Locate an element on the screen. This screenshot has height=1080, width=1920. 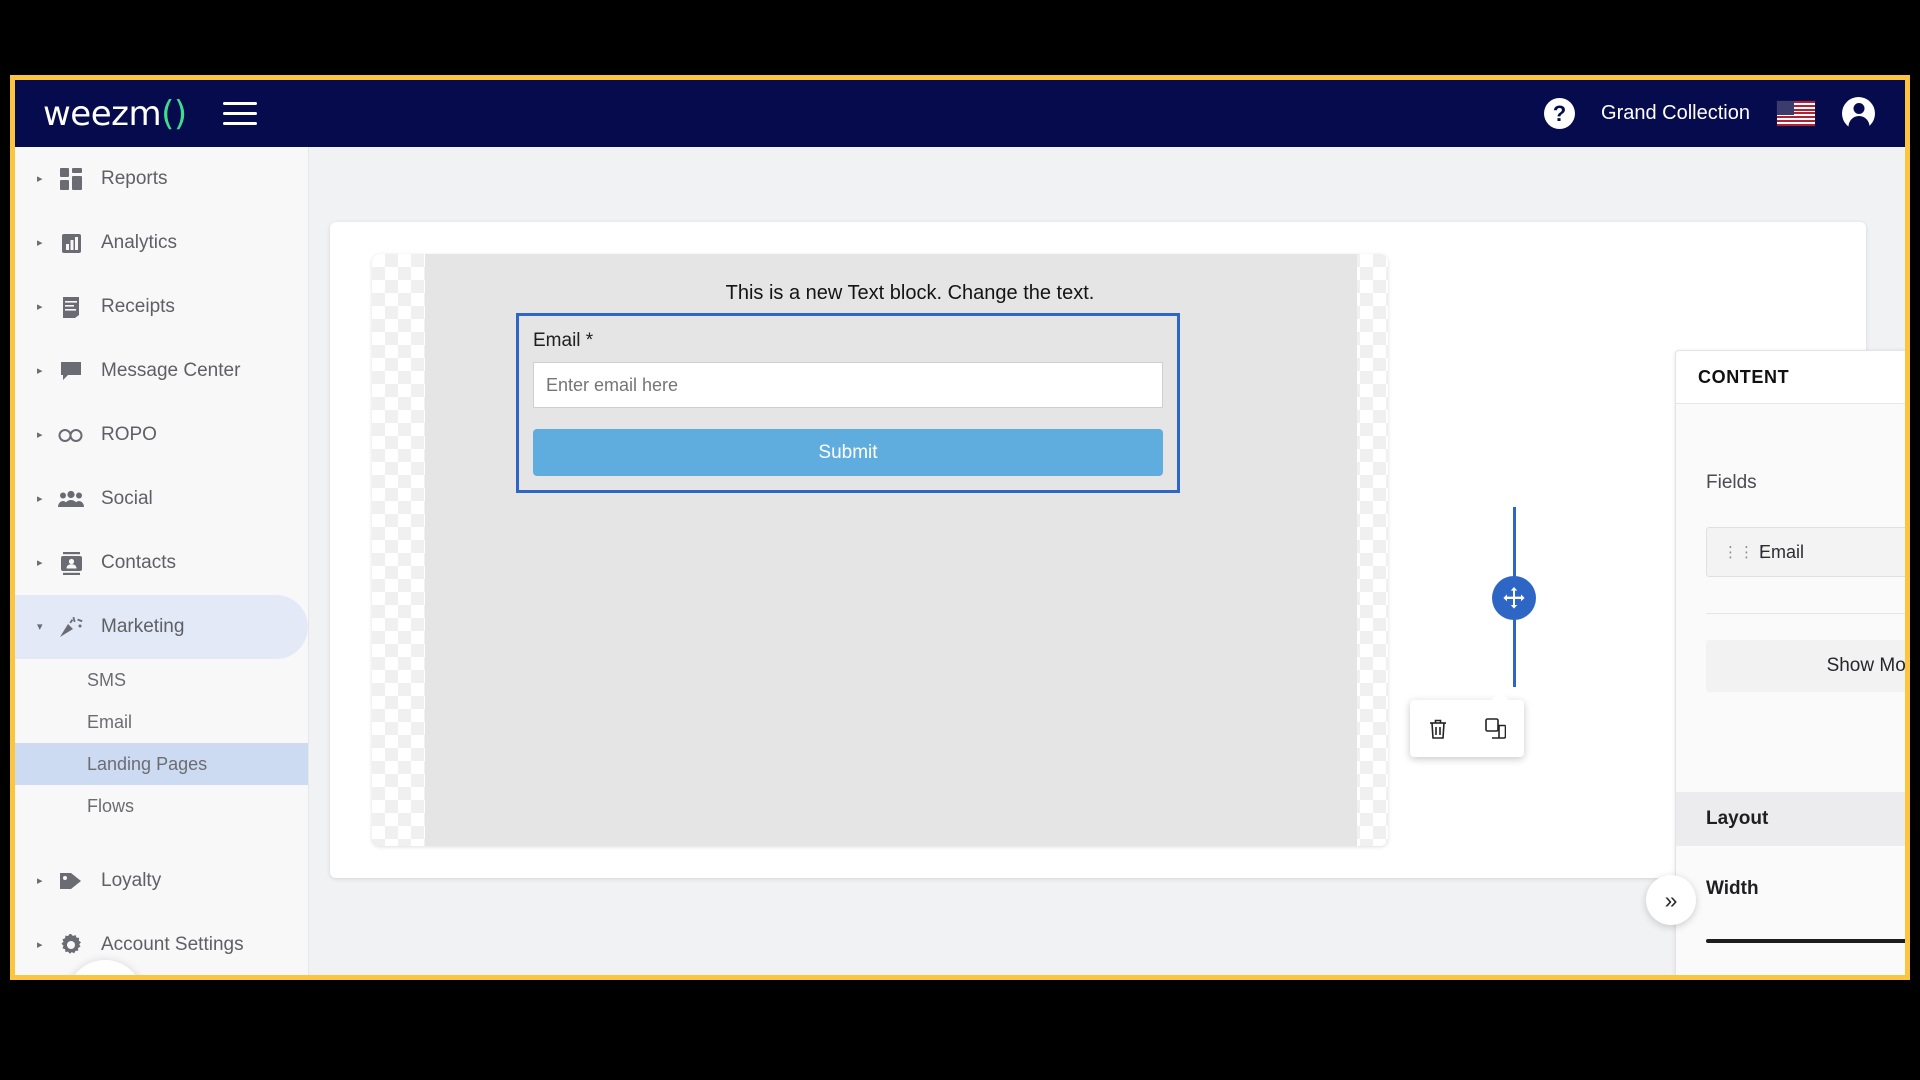
sidebar-item-label: Contacts is located at coordinates (138, 562).